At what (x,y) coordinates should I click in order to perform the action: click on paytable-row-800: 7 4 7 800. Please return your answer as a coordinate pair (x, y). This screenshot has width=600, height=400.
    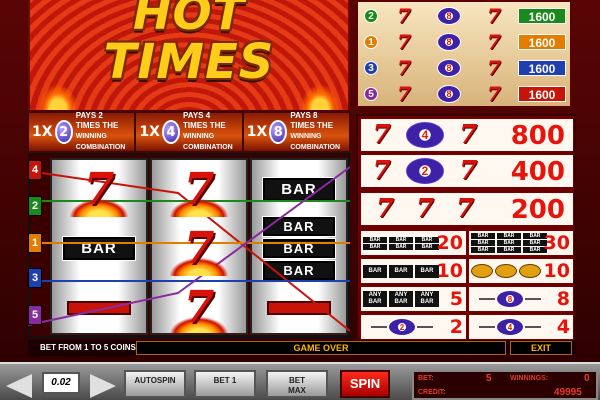
    Looking at the image, I should click on (467, 135).